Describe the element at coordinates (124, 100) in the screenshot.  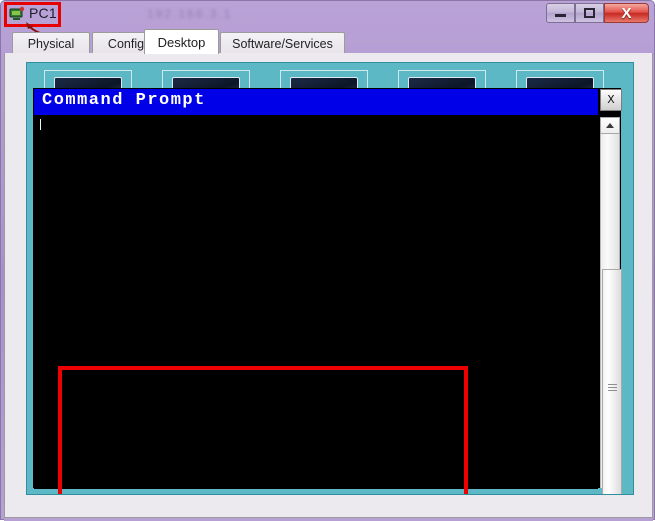
I see `command-prompt-title: Command Prompt` at that location.